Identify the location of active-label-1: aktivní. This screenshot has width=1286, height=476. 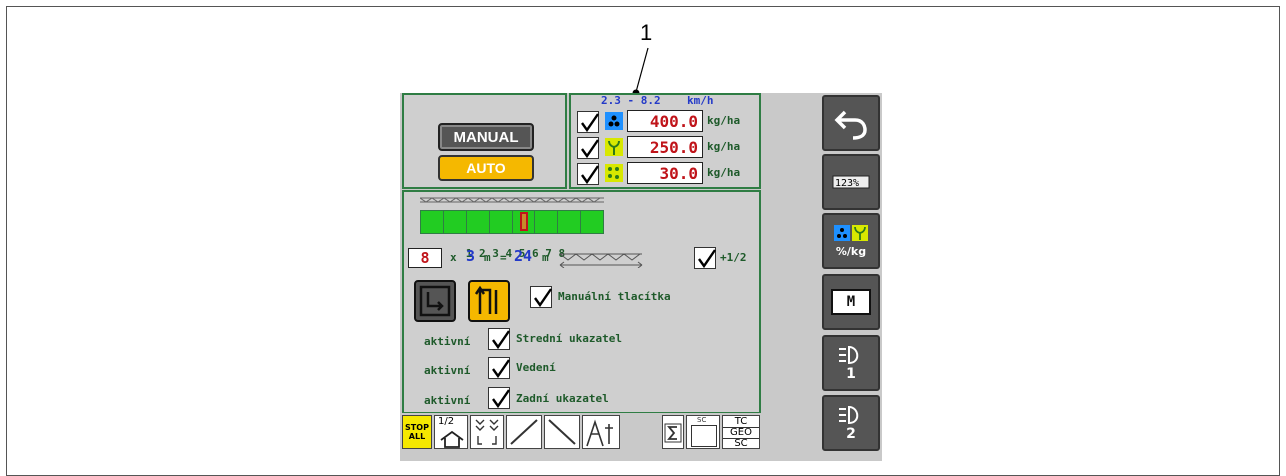
(447, 341).